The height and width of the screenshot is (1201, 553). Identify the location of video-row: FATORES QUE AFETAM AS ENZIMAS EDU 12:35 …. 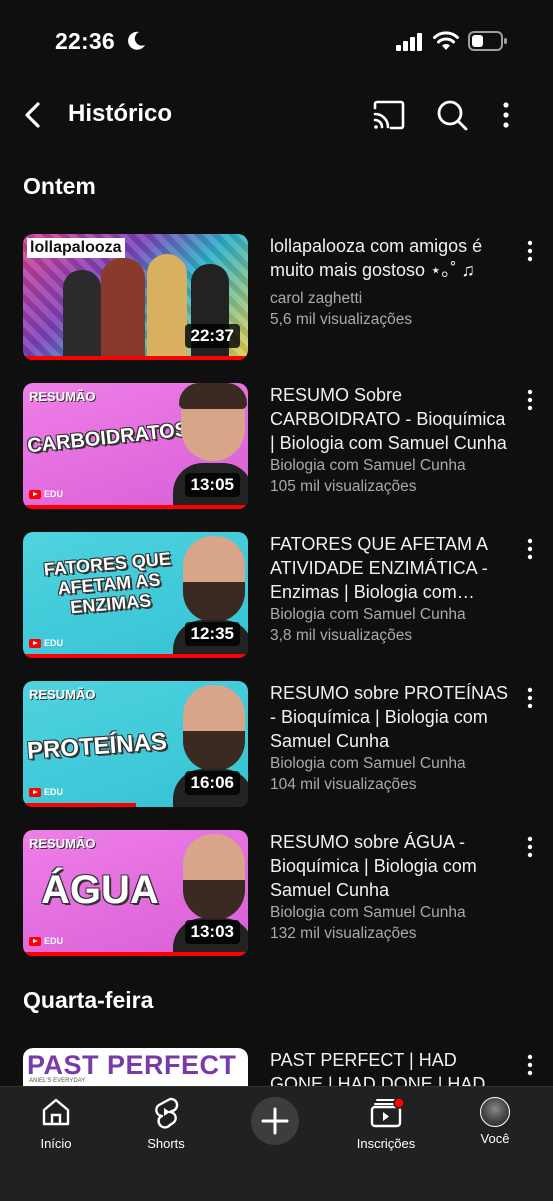
(276, 596).